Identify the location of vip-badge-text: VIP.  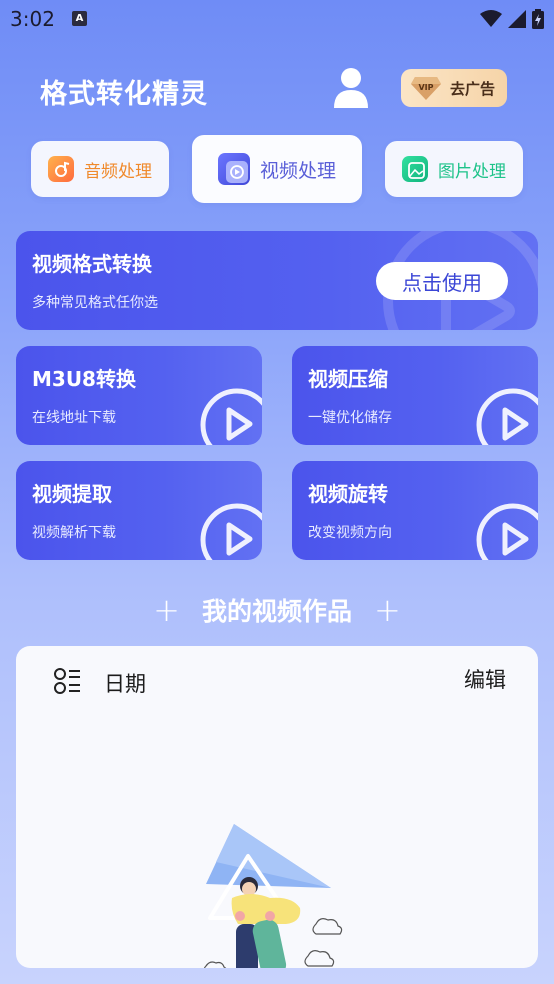
(425, 87).